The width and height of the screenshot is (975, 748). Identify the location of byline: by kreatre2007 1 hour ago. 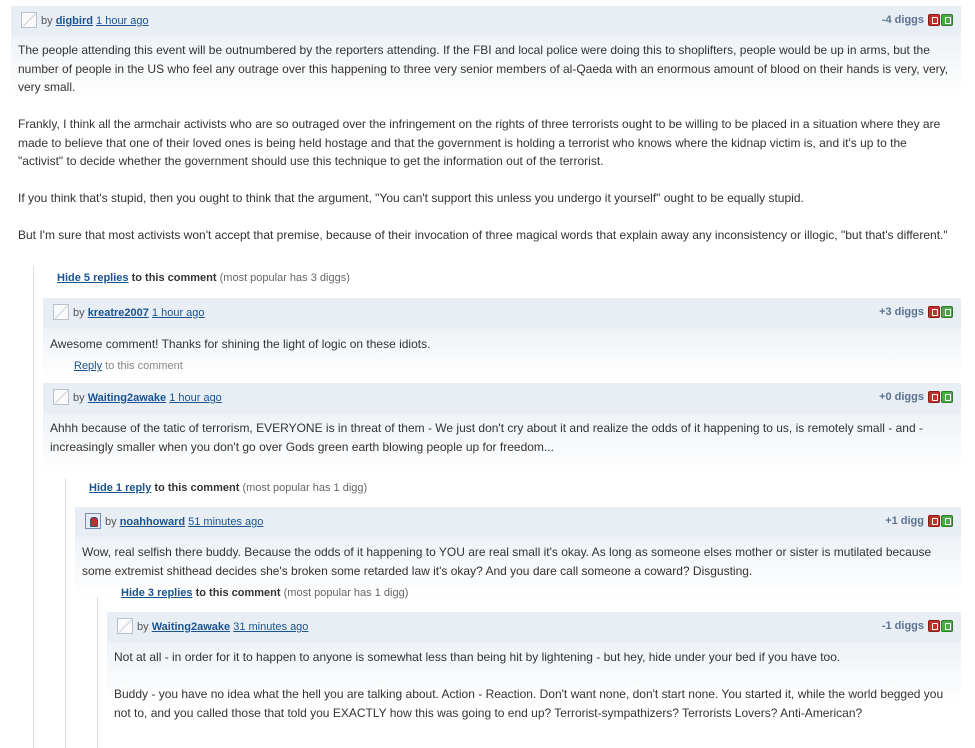
(139, 313).